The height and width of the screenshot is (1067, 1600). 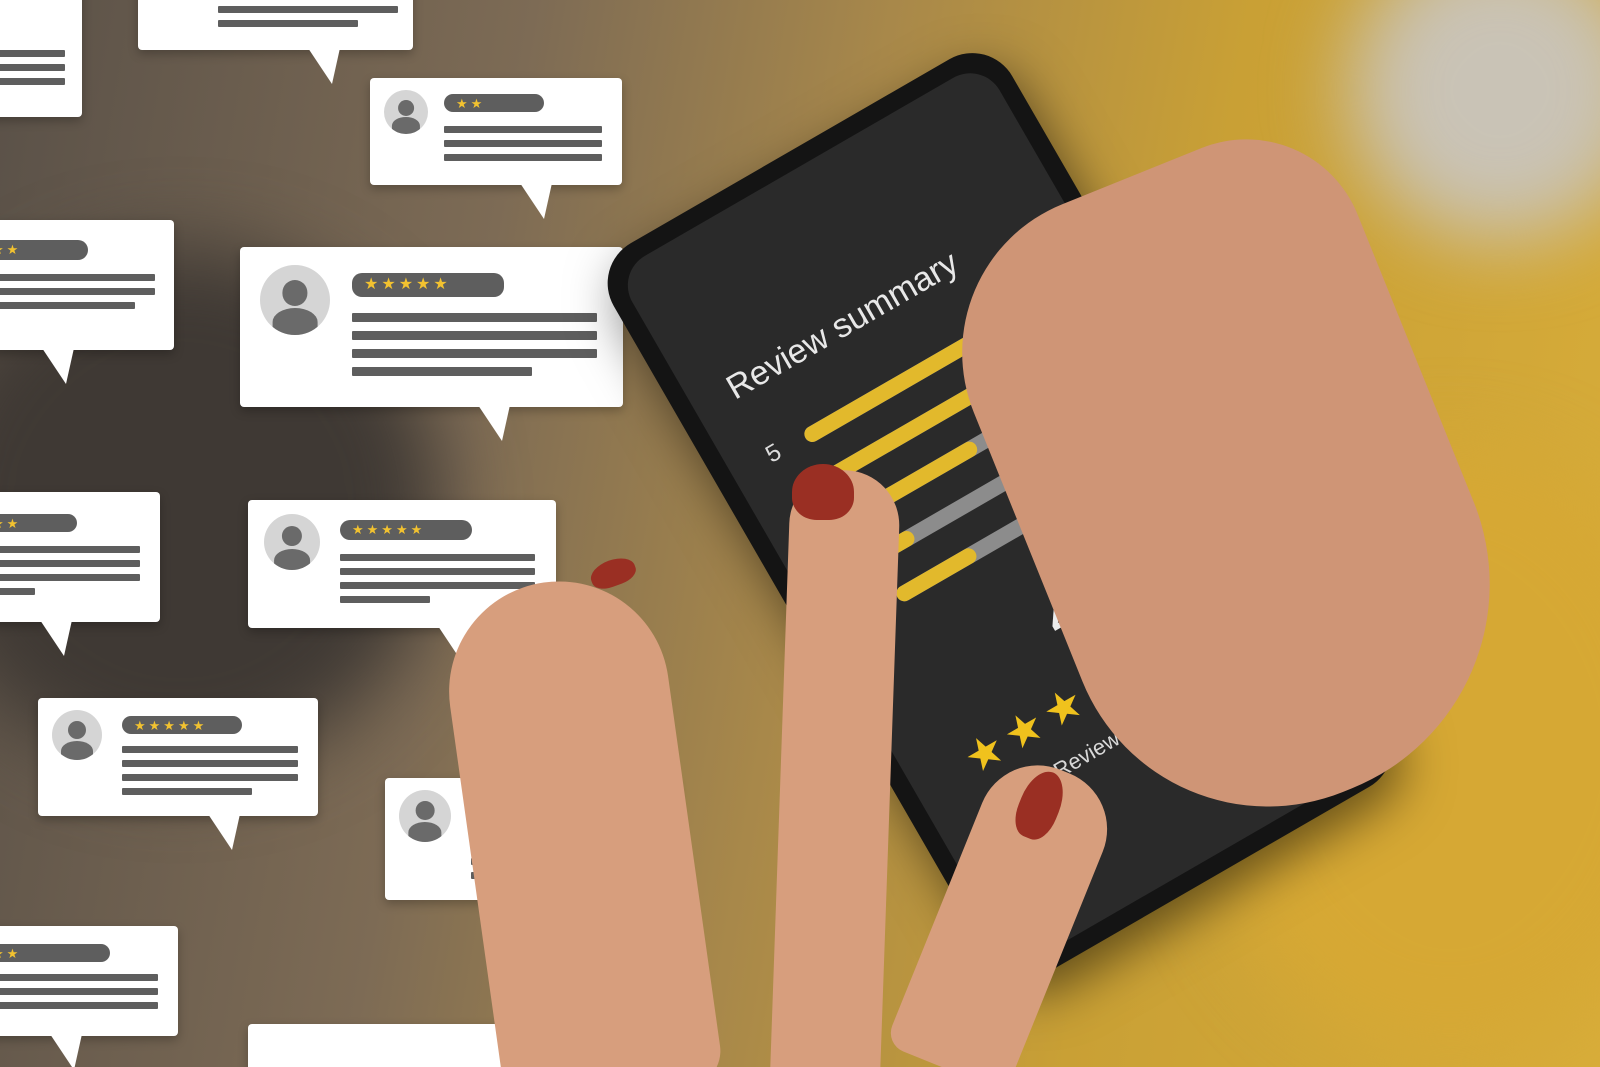 What do you see at coordinates (842, 325) in the screenshot?
I see `review-summary-title: Review summary` at bounding box center [842, 325].